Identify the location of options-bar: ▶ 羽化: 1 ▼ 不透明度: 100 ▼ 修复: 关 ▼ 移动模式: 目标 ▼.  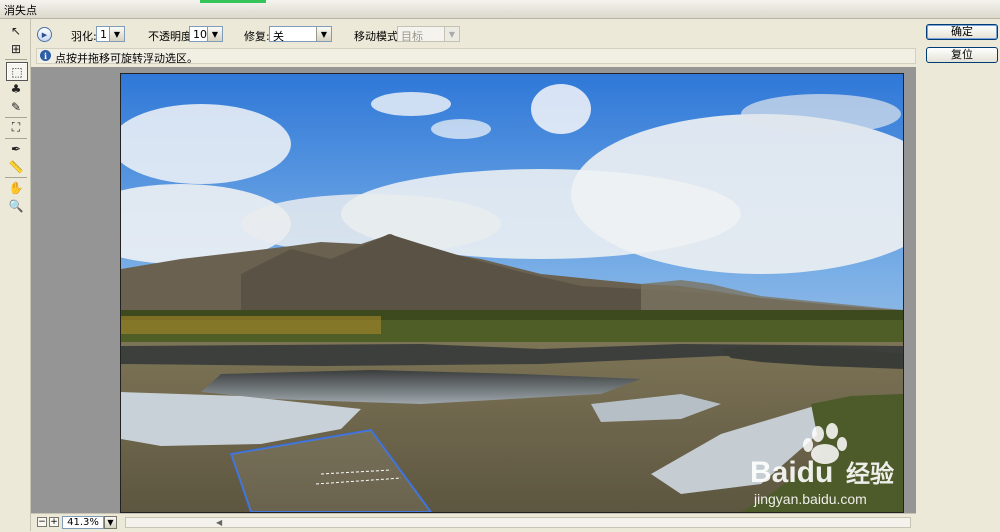
(473, 33).